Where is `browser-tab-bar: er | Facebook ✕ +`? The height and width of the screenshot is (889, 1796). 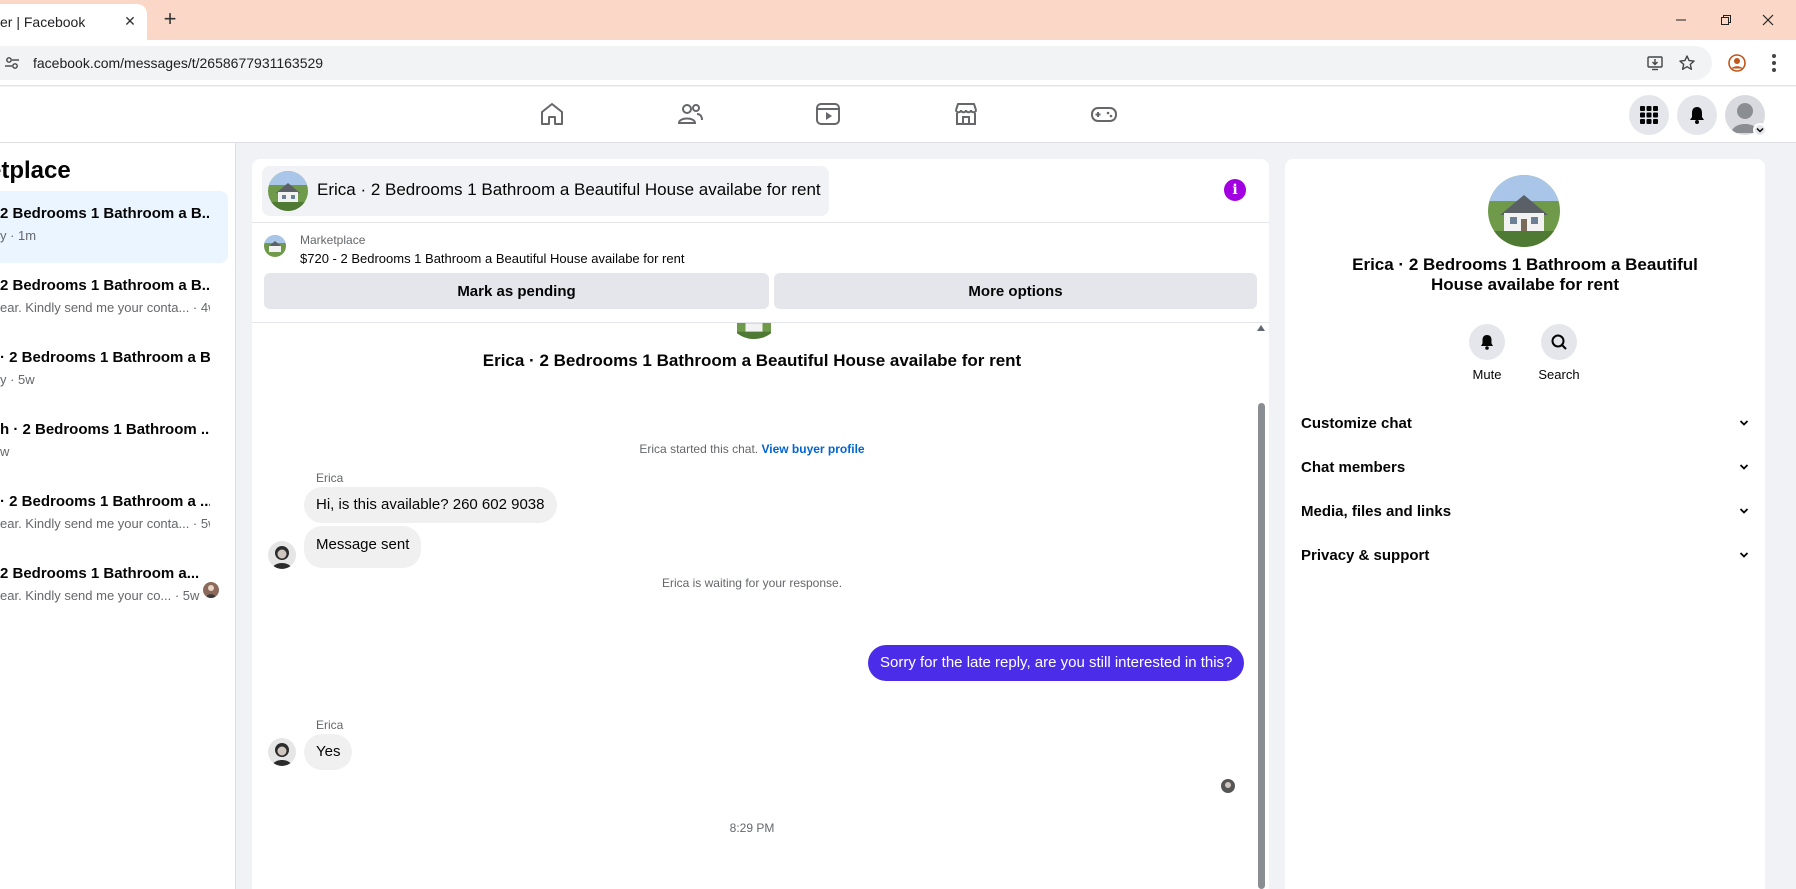
browser-tab-bar: er | Facebook ✕ + is located at coordinates (898, 20).